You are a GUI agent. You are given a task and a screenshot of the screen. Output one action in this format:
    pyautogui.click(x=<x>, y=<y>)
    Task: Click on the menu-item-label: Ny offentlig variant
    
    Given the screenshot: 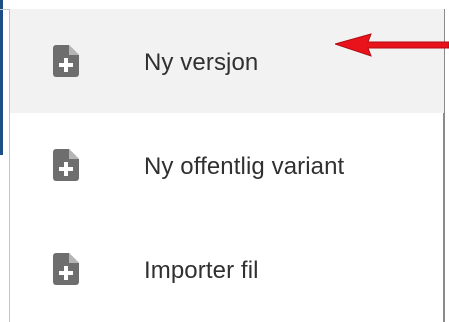 What is the action you would take?
    pyautogui.click(x=244, y=166)
    